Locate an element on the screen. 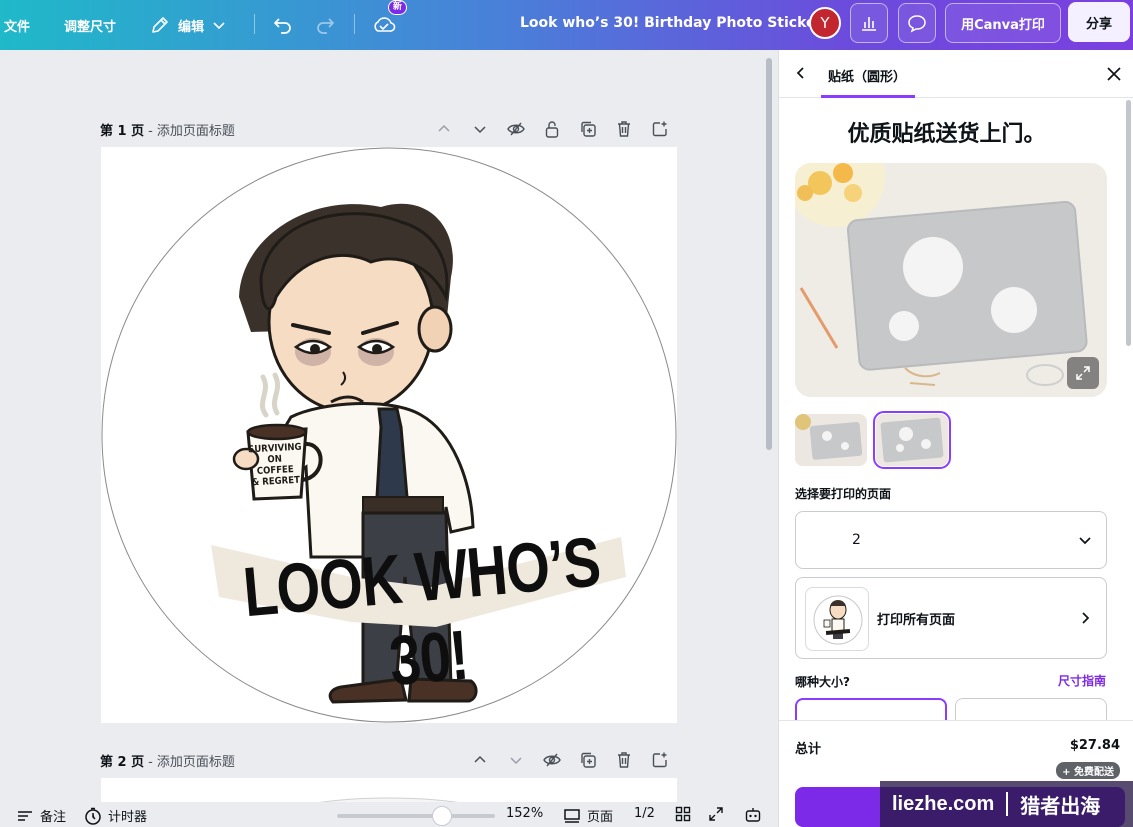  redo-button is located at coordinates (325, 25).